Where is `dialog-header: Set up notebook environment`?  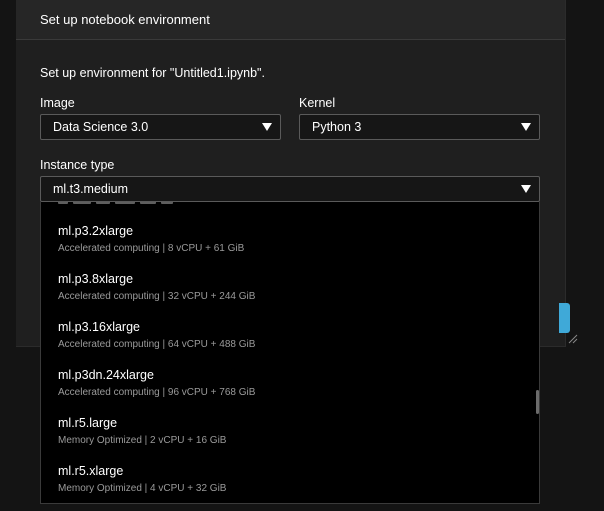
dialog-header: Set up notebook environment is located at coordinates (290, 20).